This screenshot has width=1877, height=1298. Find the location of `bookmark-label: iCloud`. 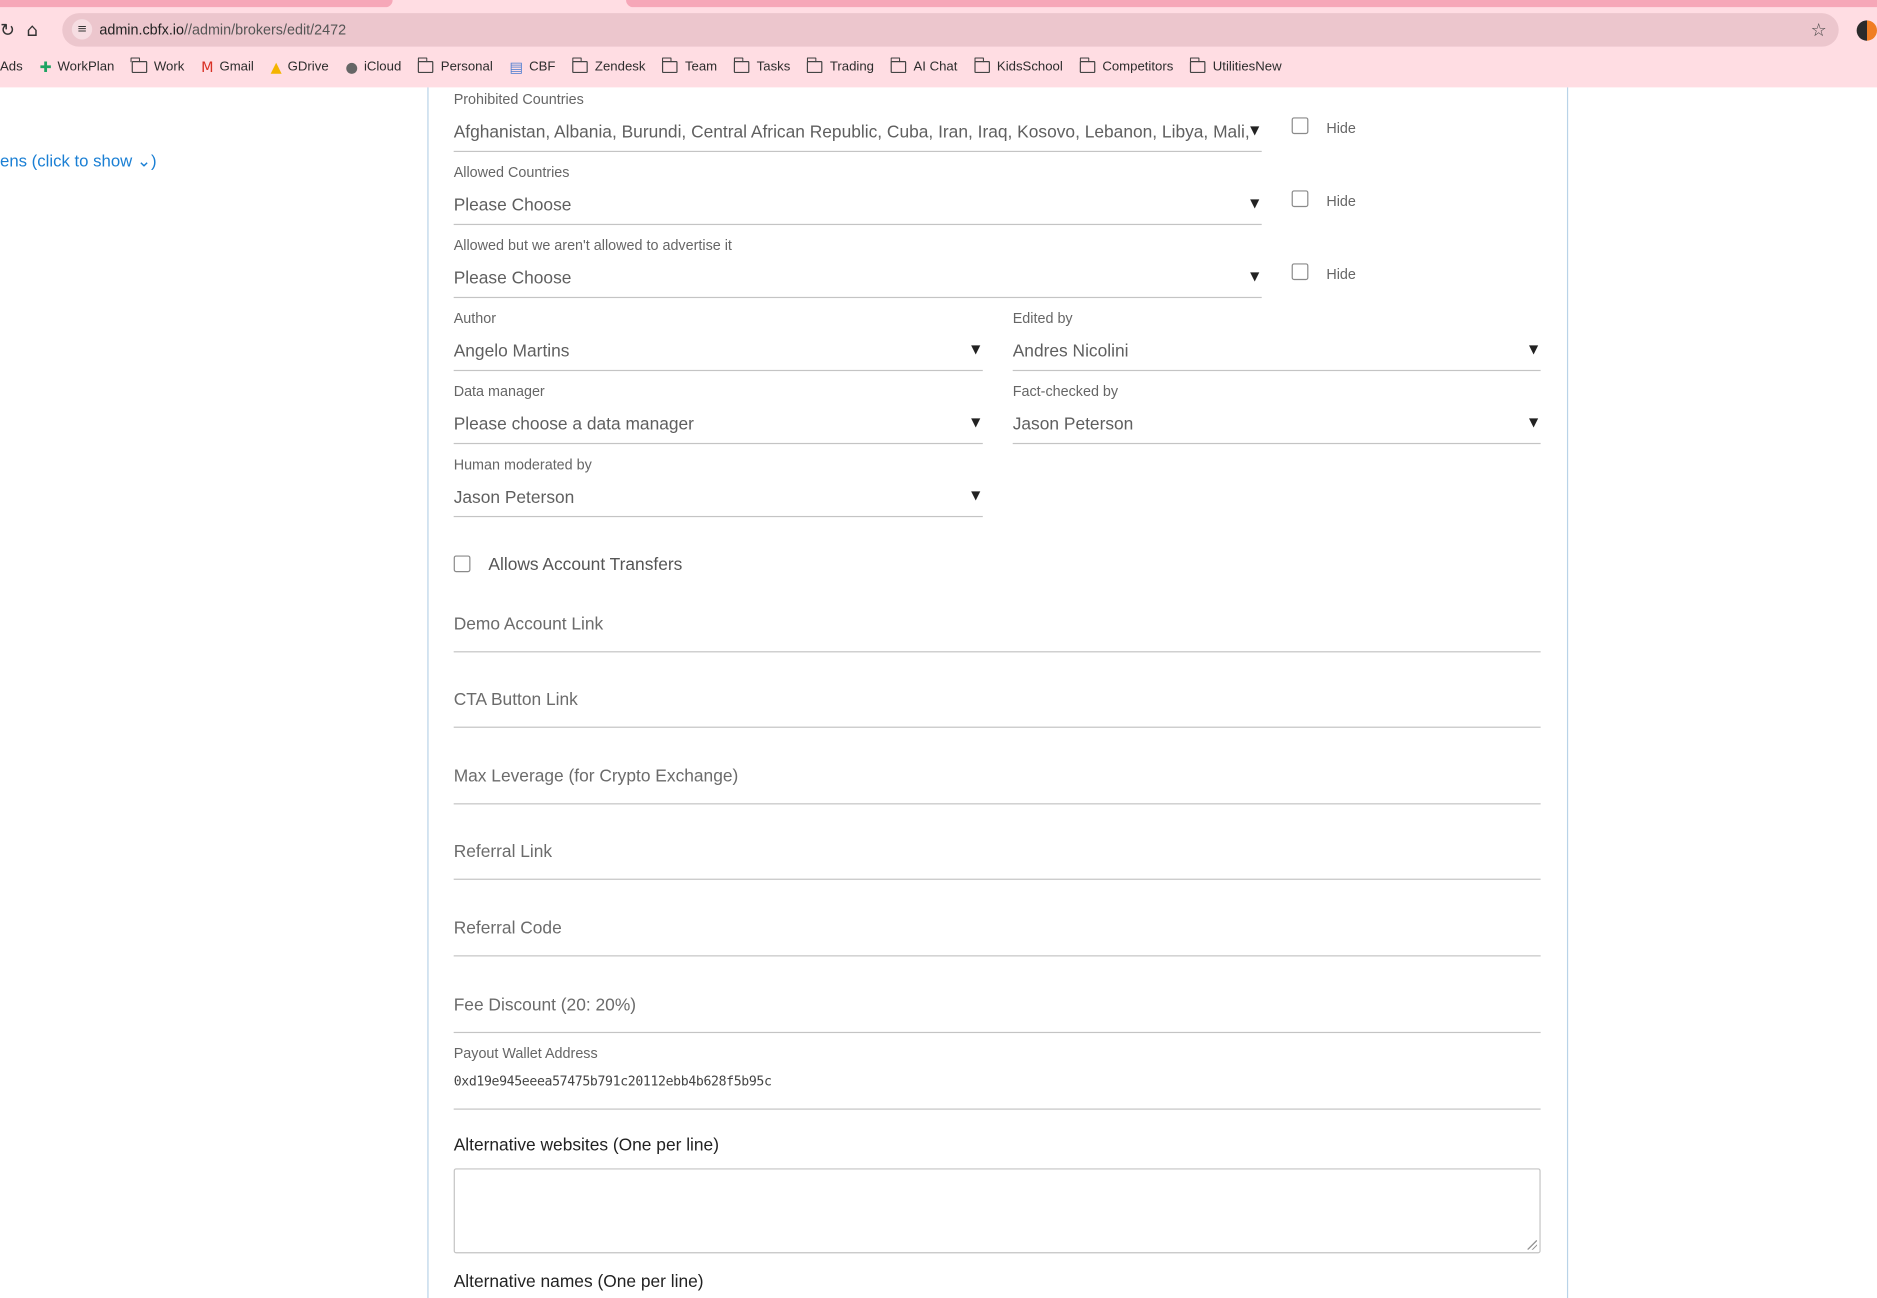

bookmark-label: iCloud is located at coordinates (382, 67).